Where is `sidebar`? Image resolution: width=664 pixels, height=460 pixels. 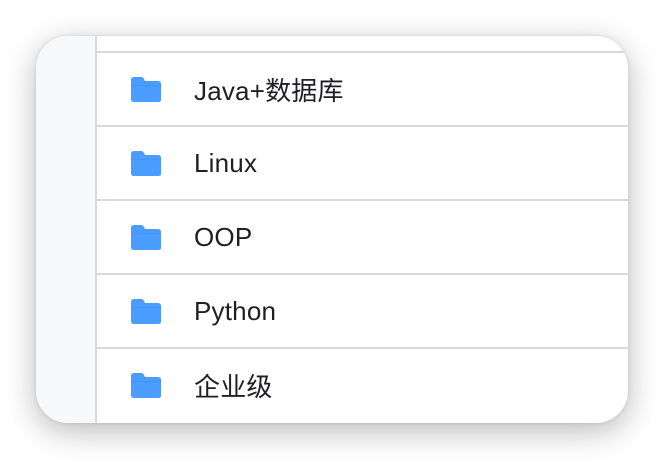 sidebar is located at coordinates (66, 229).